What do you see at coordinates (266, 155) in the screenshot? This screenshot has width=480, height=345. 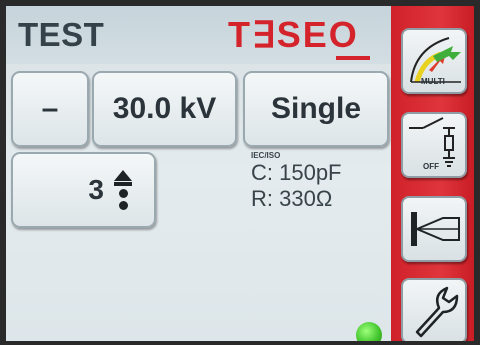 I see `standard-label: IEC/ISO` at bounding box center [266, 155].